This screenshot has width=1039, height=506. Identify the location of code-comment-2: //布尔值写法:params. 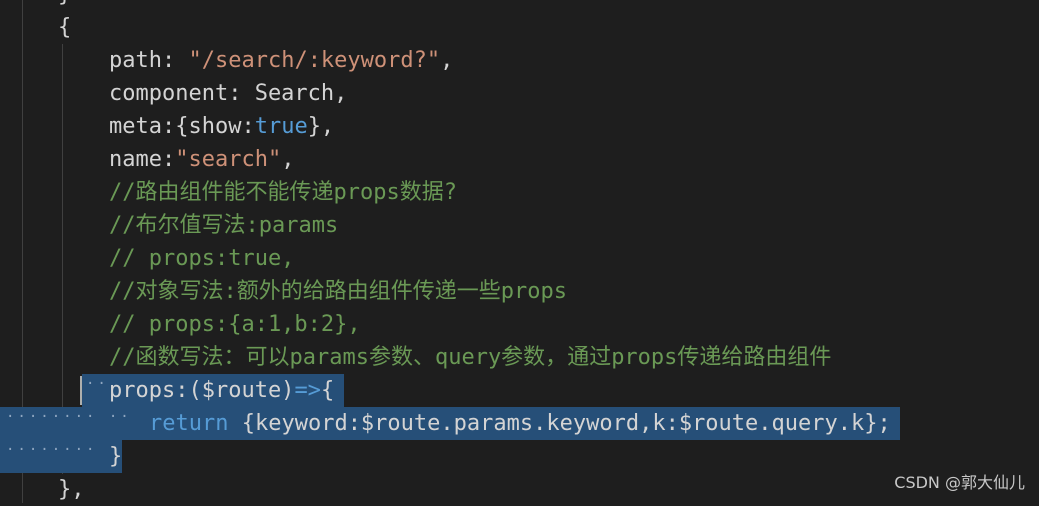
(224, 225).